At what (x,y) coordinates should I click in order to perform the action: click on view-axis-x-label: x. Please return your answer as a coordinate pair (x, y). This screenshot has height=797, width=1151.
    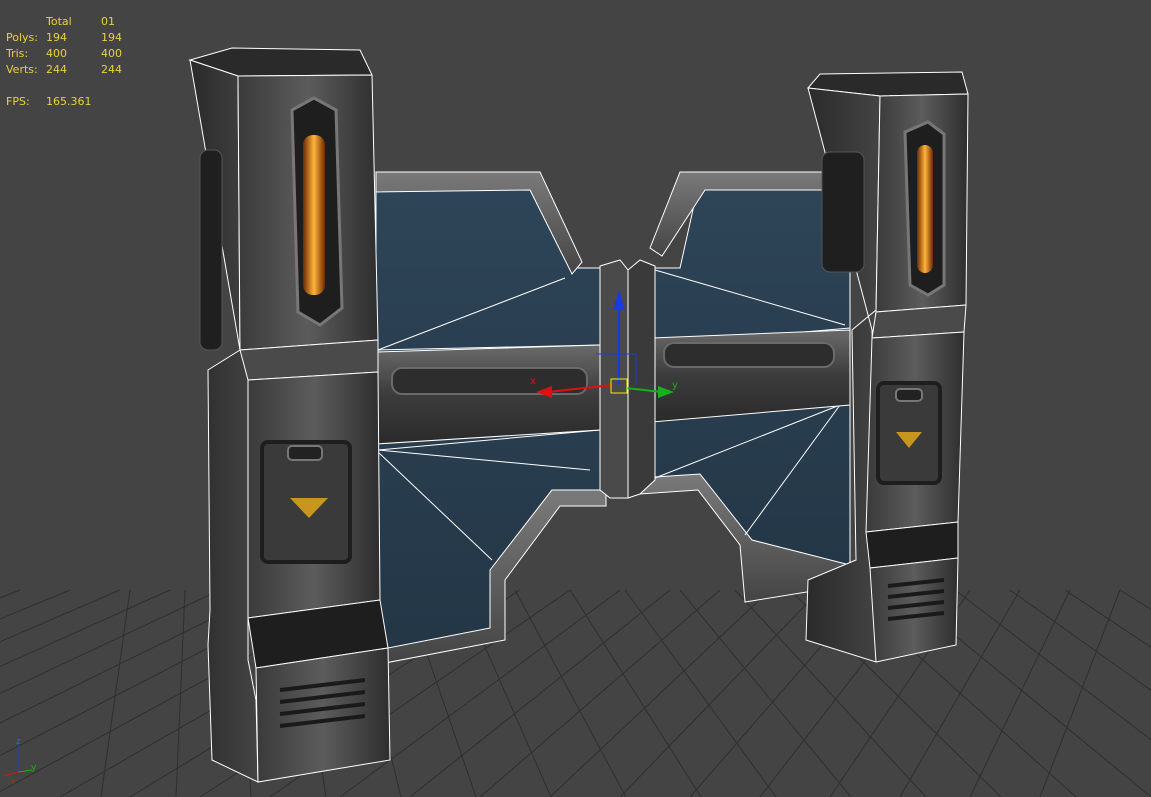
    Looking at the image, I should click on (13, 782).